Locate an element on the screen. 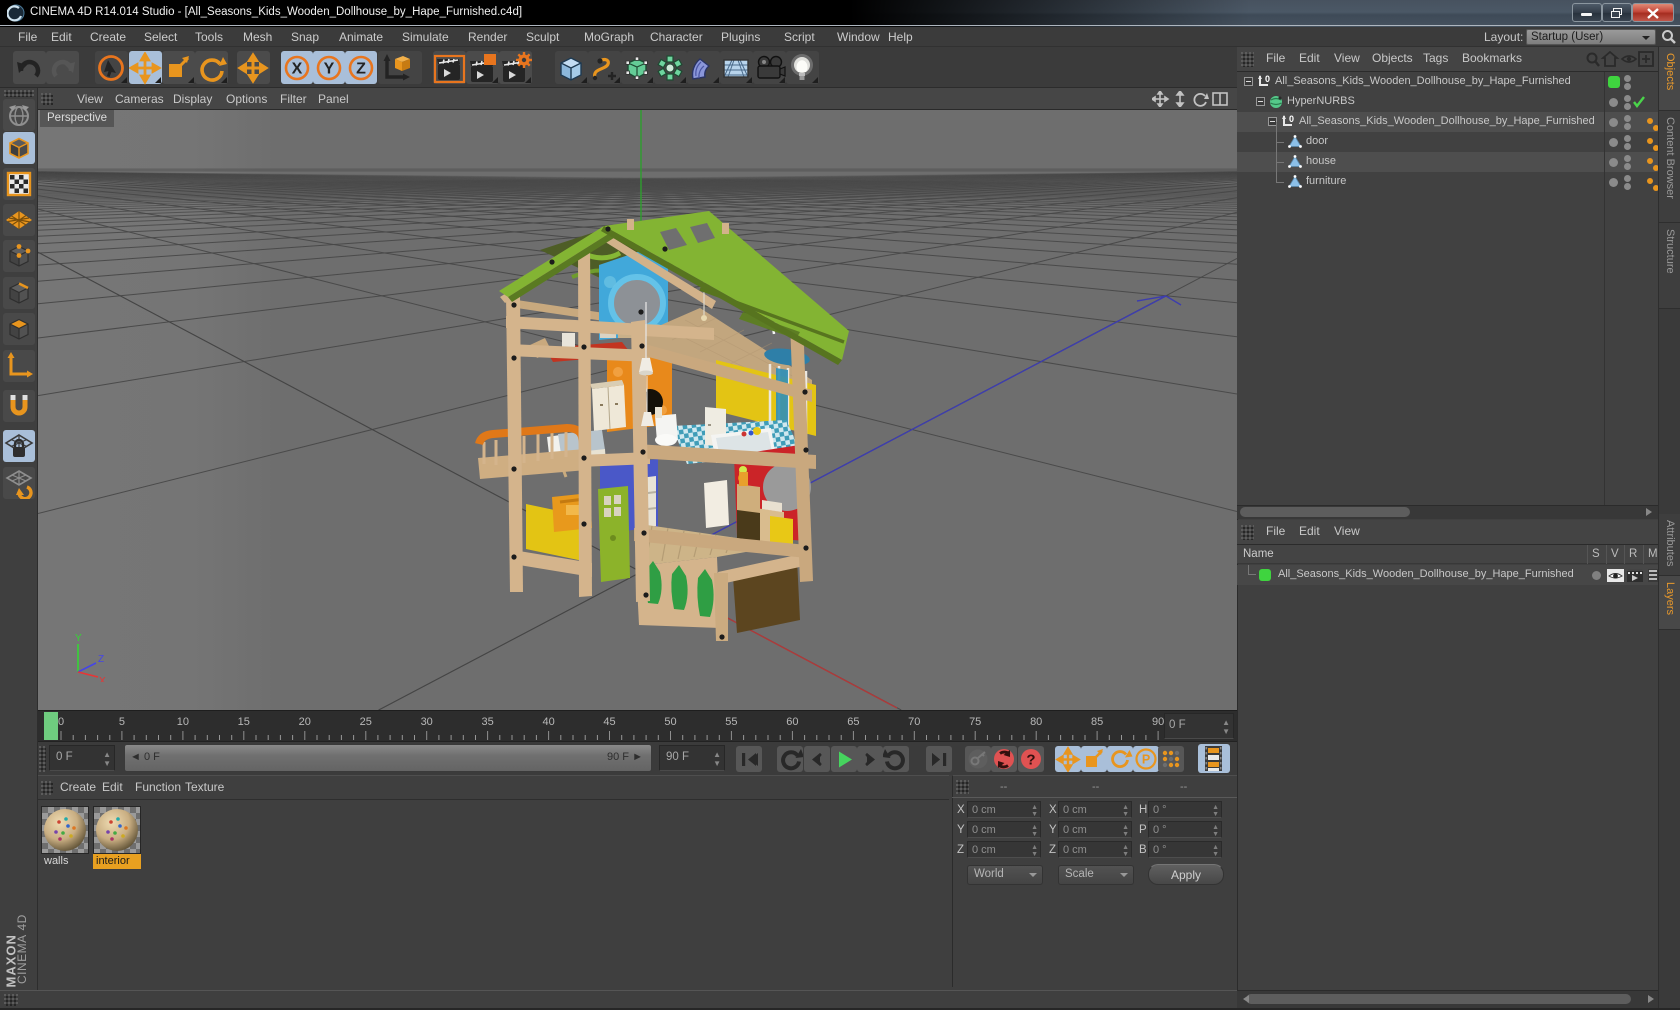  svg-text: P is located at coordinates (1146, 760).